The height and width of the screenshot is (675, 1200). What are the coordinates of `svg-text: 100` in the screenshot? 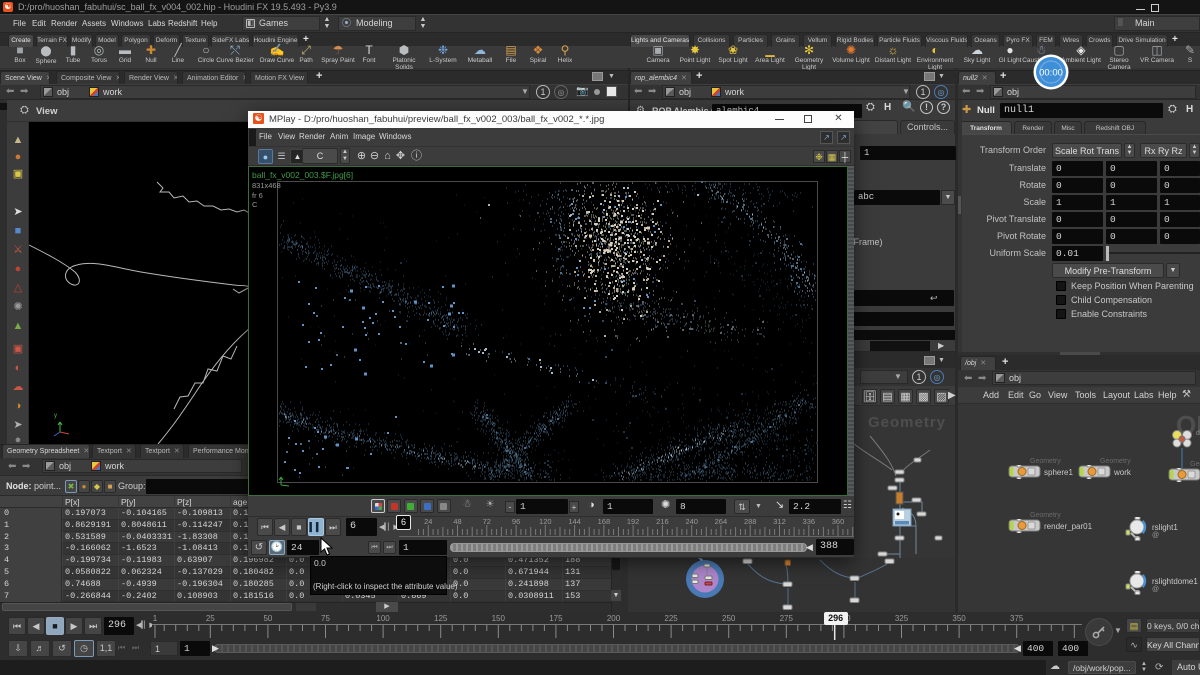 It's located at (383, 618).